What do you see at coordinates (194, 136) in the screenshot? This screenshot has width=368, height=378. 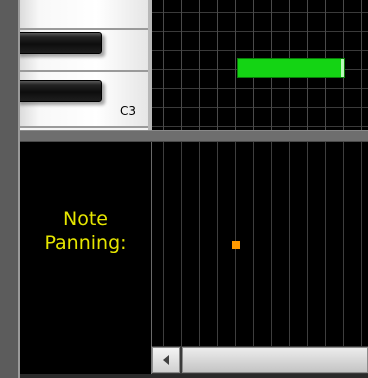 I see `pane-splitter` at bounding box center [194, 136].